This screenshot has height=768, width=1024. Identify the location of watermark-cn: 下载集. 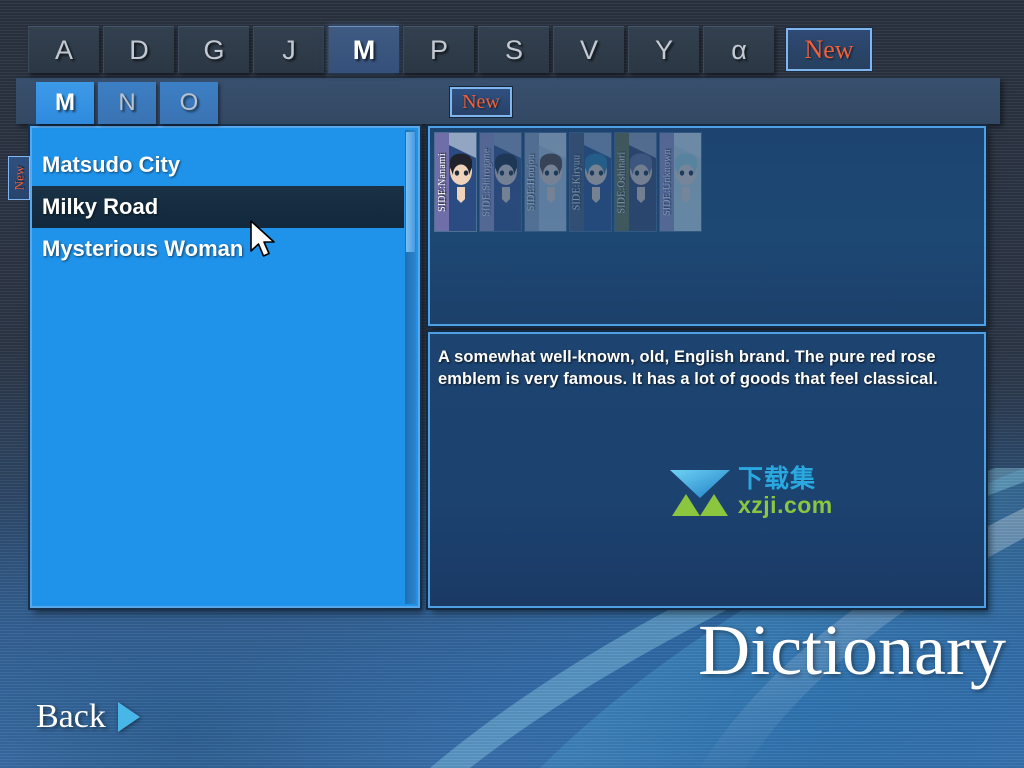
(777, 479).